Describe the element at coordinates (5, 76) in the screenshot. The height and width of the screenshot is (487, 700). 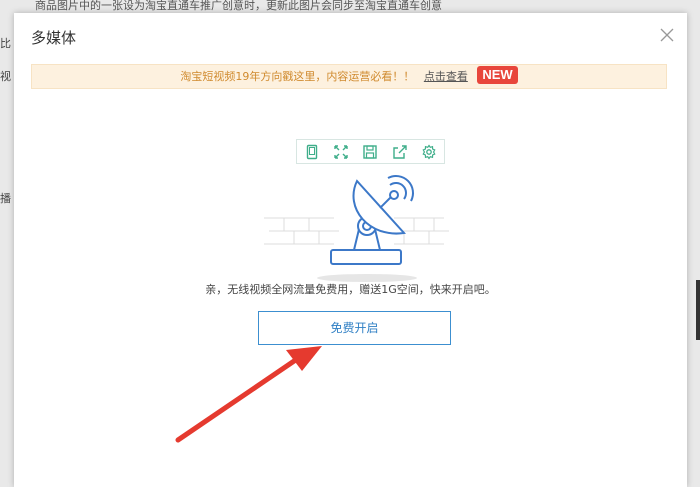
I see `background-fragment: 视` at that location.